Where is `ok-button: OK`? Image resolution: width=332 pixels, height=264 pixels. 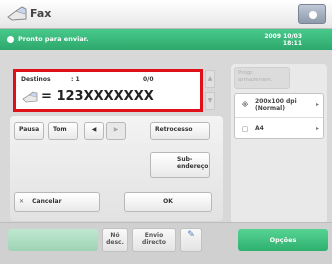 ok-button: OK is located at coordinates (168, 202).